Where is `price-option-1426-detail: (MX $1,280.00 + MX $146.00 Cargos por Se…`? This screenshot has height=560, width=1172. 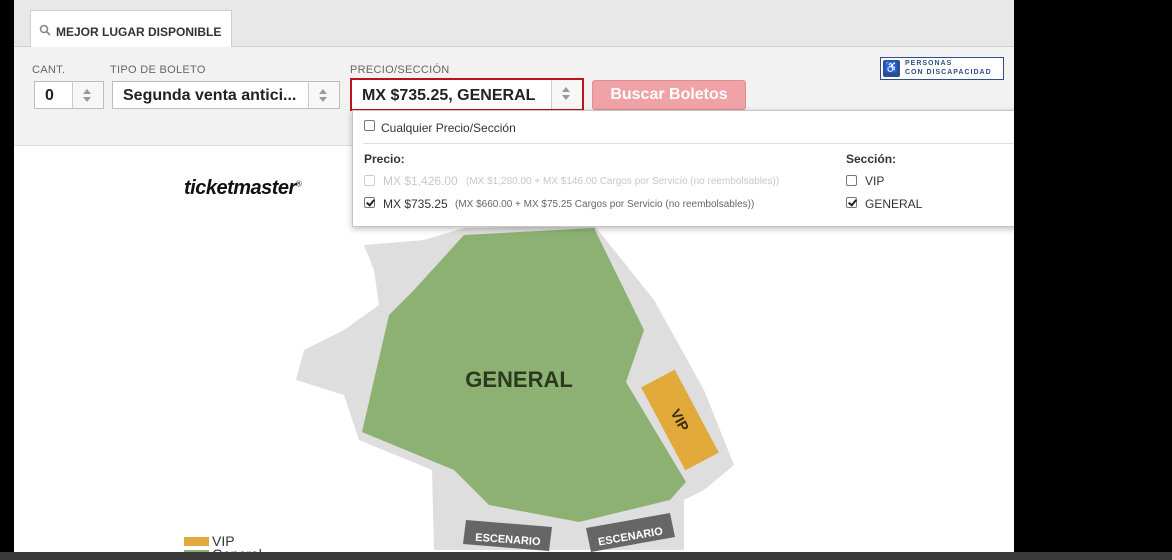 price-option-1426-detail: (MX $1,280.00 + MX $146.00 Cargos por Se… is located at coordinates (623, 181).